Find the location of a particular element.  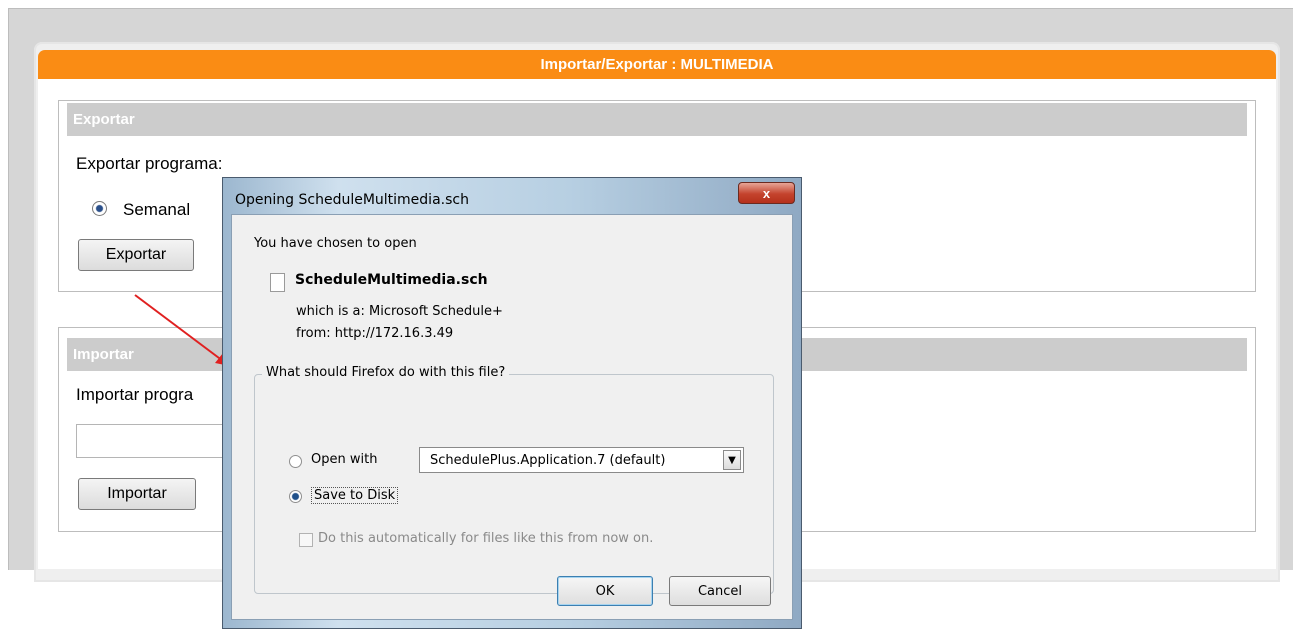

import-program-label: Importar progra is located at coordinates (135, 394).